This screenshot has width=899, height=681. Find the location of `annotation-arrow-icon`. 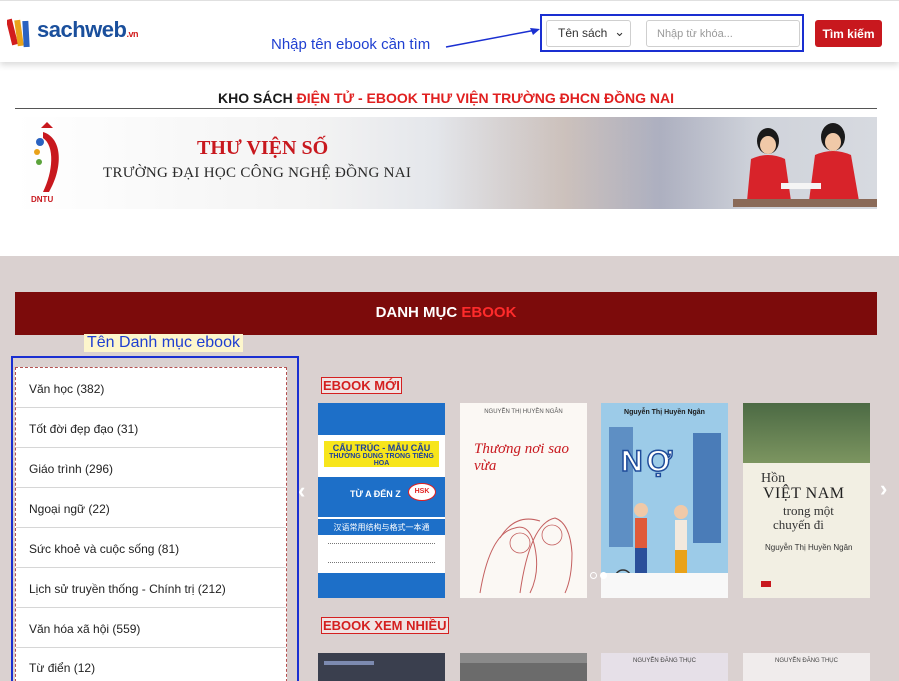

annotation-arrow-icon is located at coordinates (492, 38).